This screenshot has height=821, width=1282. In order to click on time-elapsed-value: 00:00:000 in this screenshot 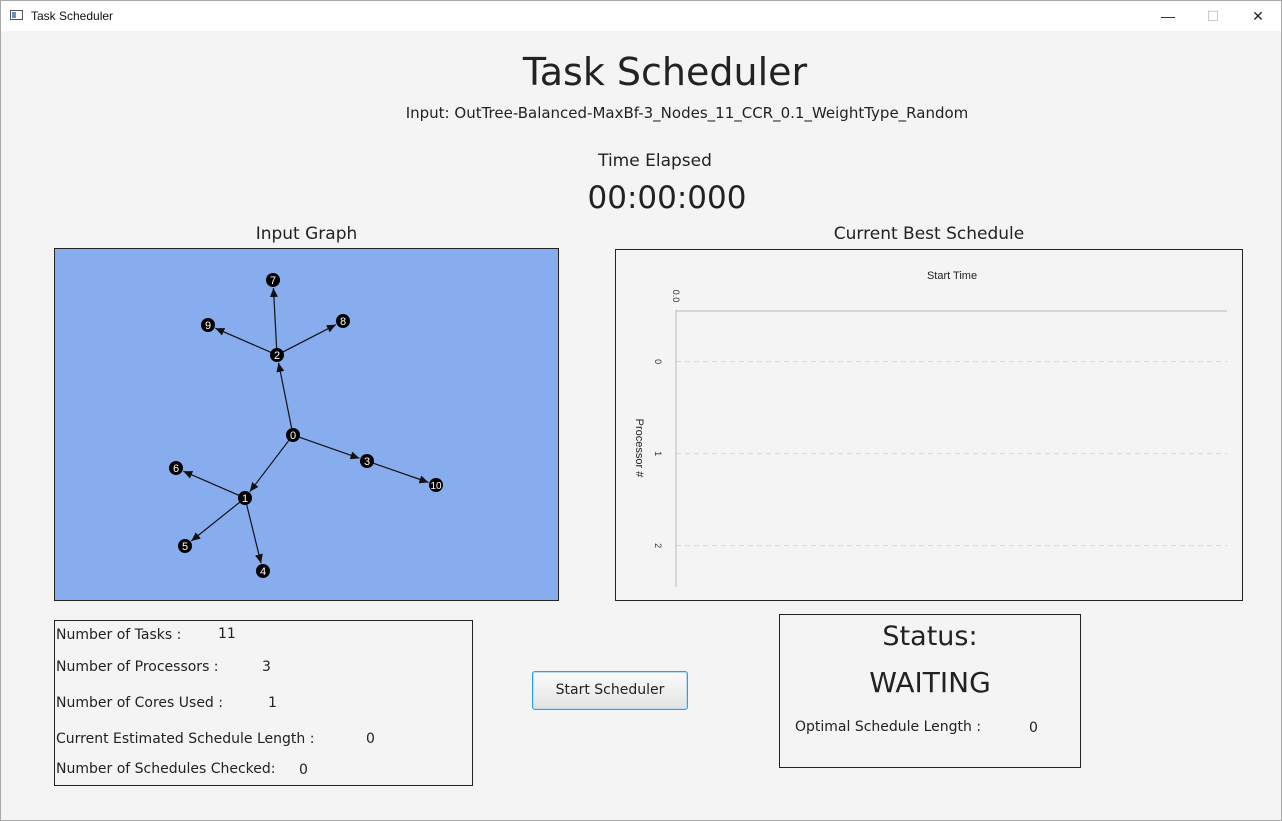, I will do `click(667, 198)`.